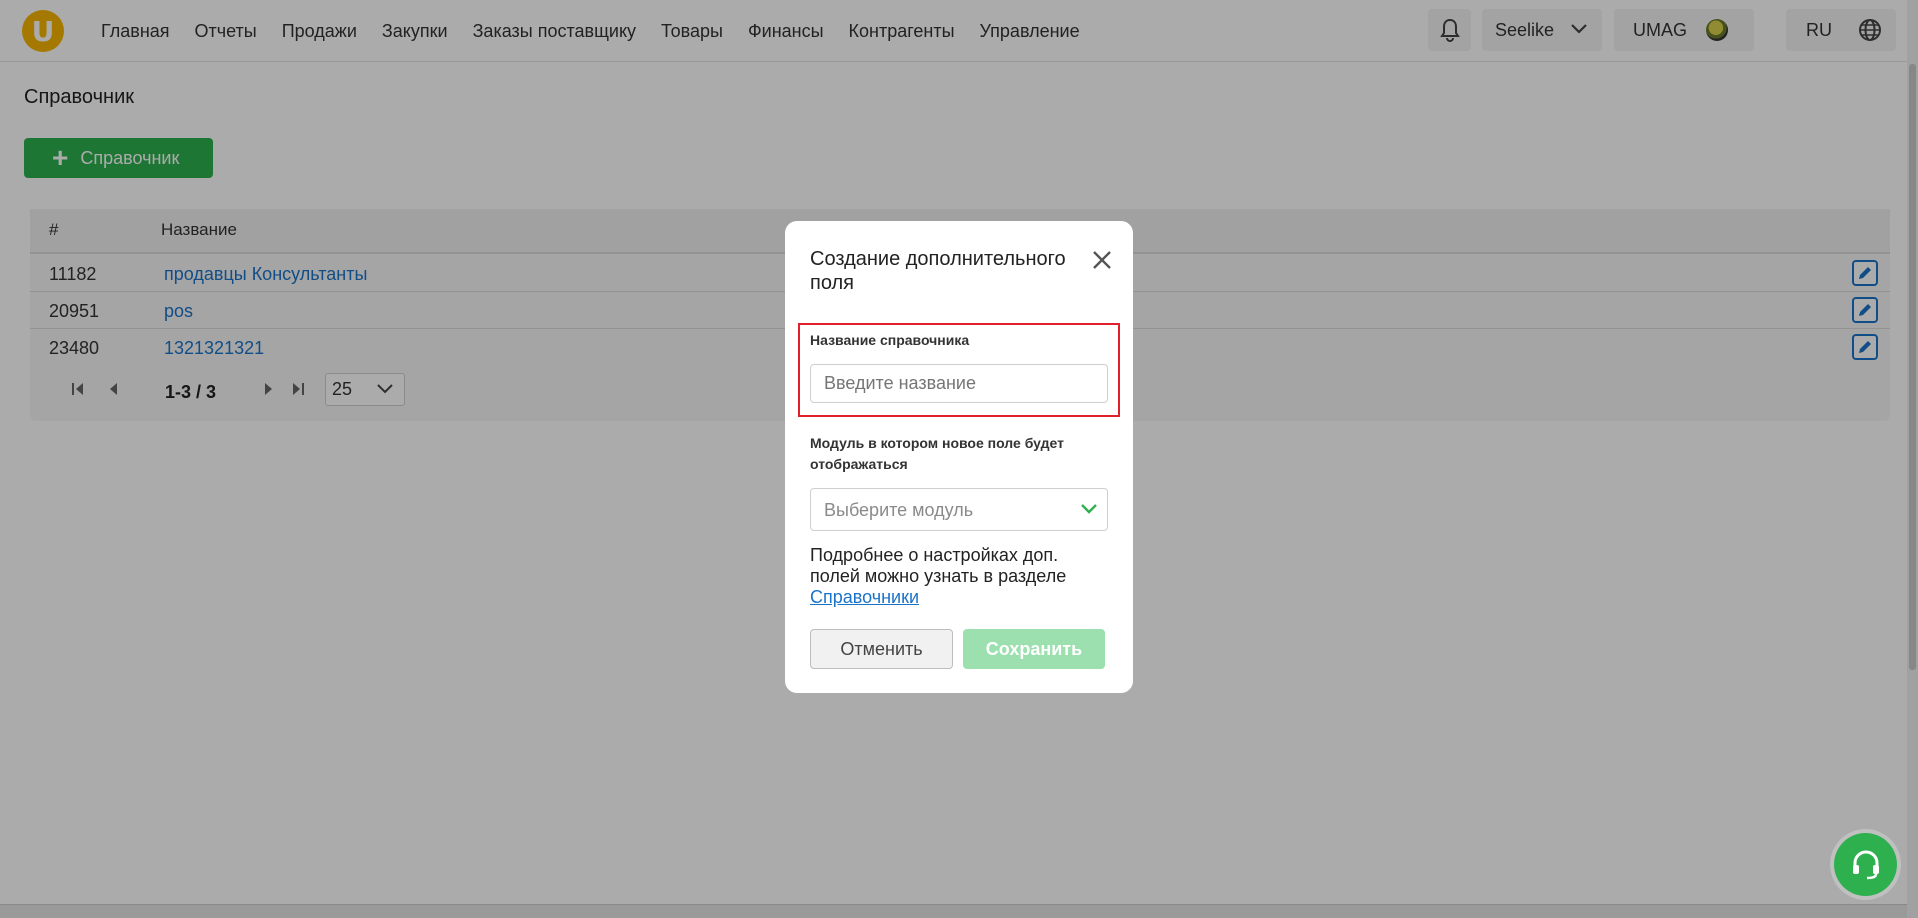 The width and height of the screenshot is (1918, 918). I want to click on reference-books-link: Справочники, so click(864, 597).